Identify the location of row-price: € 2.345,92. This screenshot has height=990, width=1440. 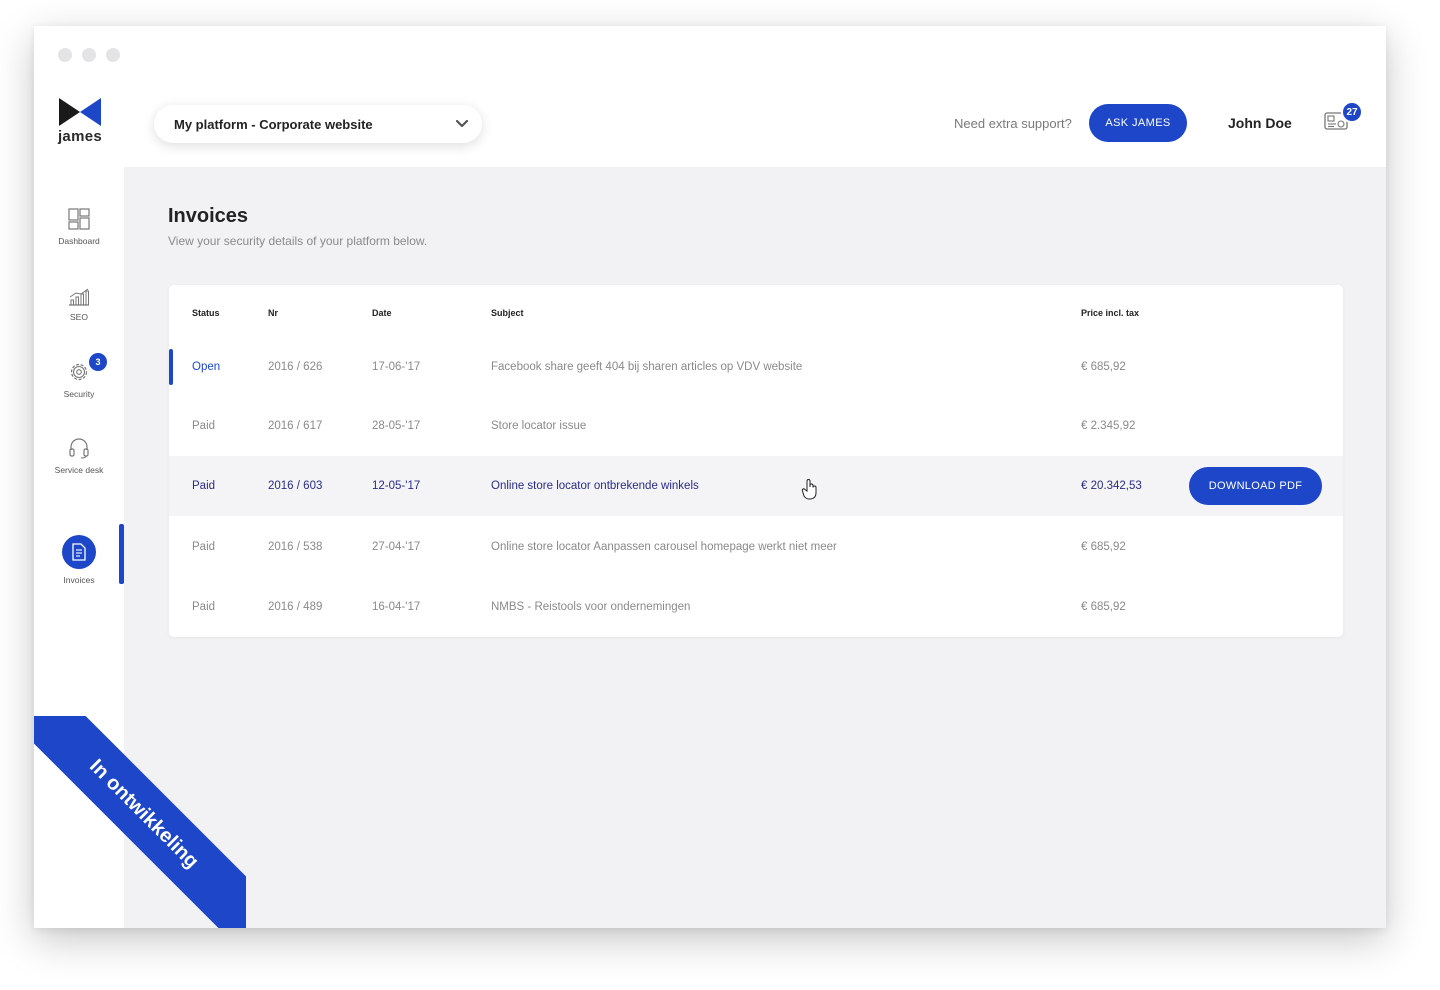
(1108, 426).